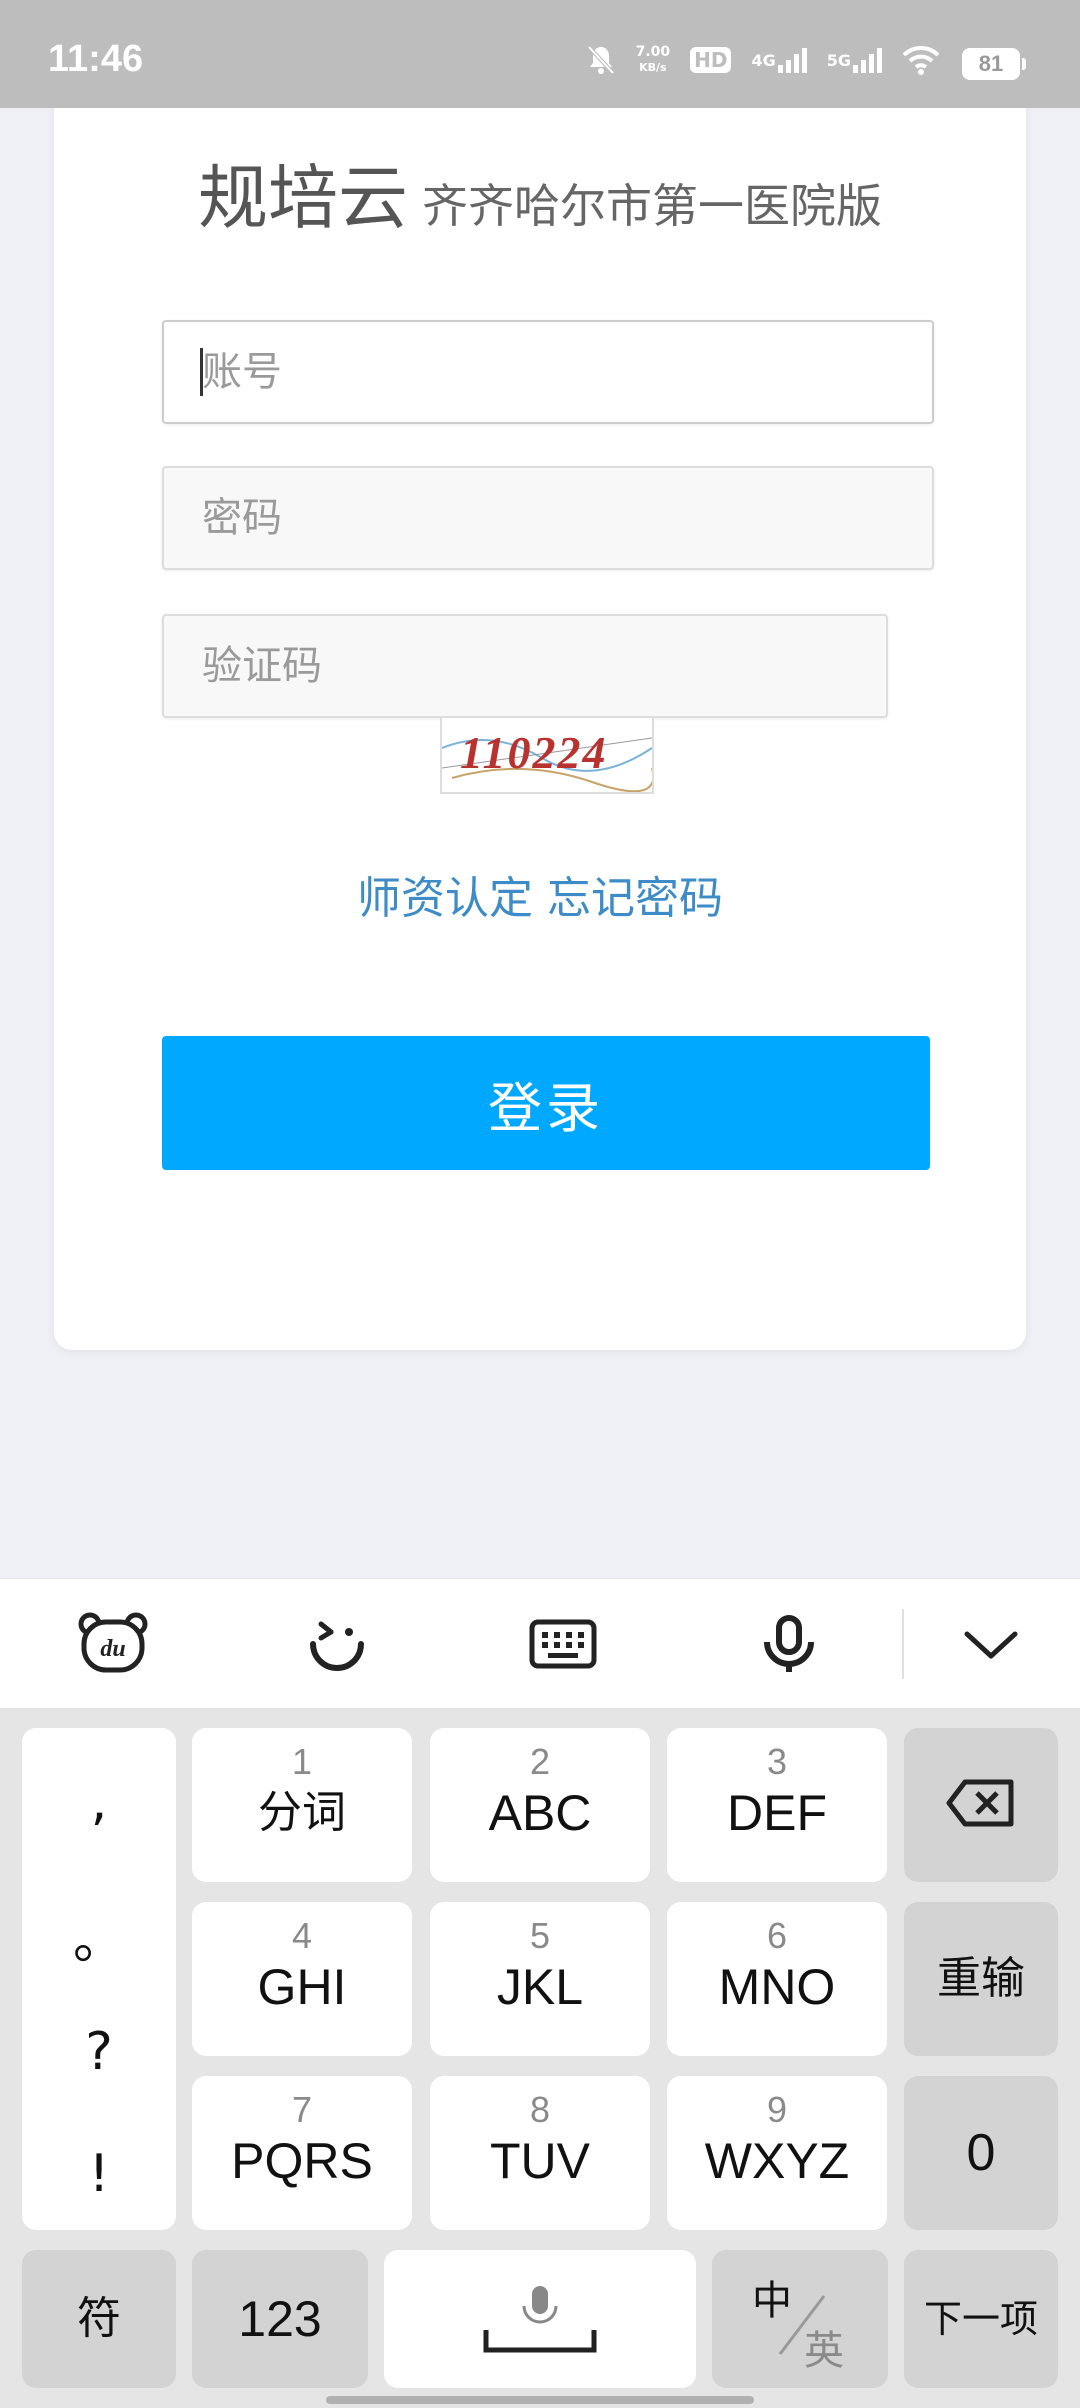  I want to click on battery-icon: 81, so click(994, 64).